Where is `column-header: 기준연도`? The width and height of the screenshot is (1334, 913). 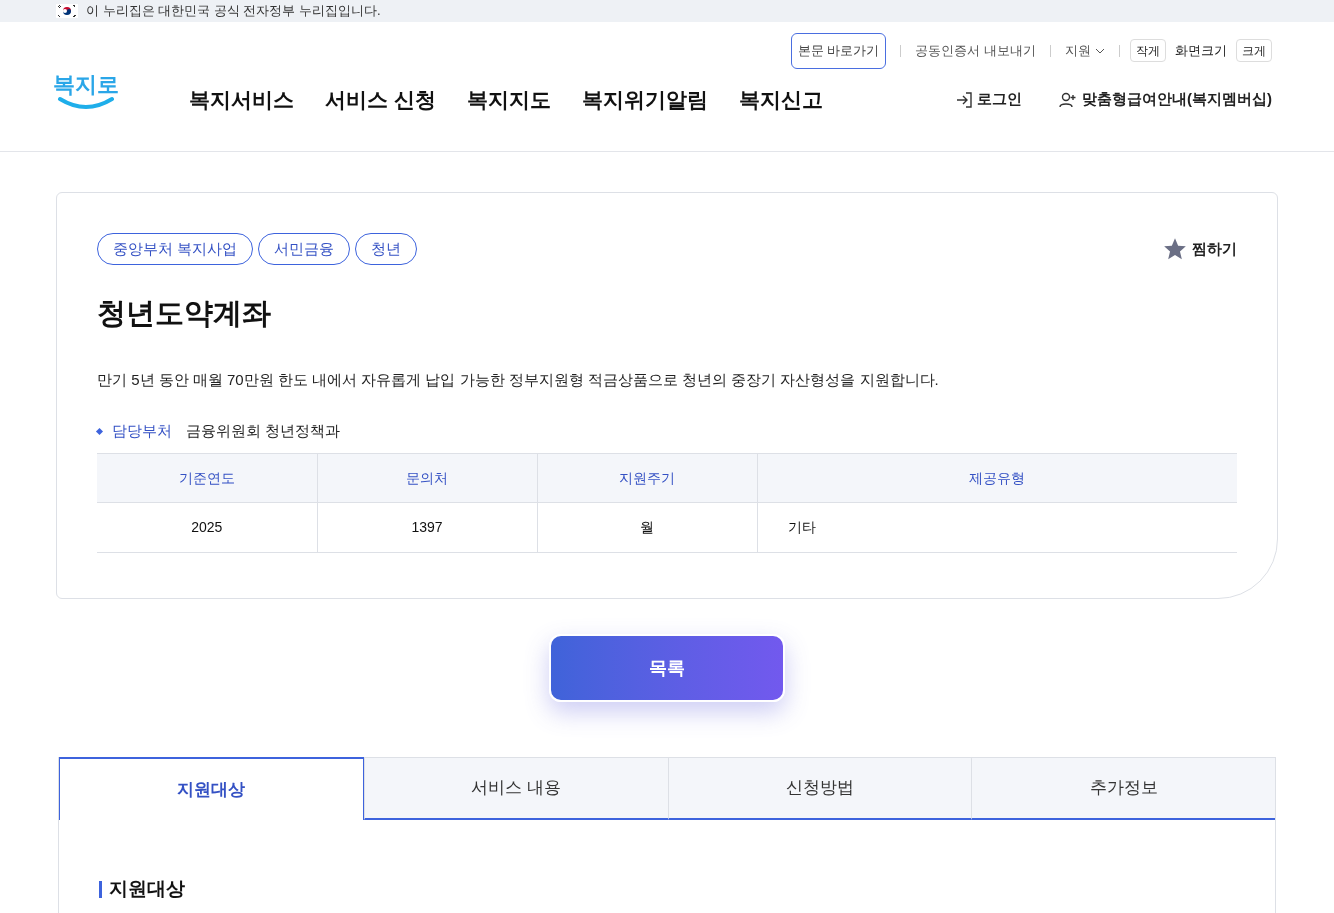 column-header: 기준연도 is located at coordinates (207, 478).